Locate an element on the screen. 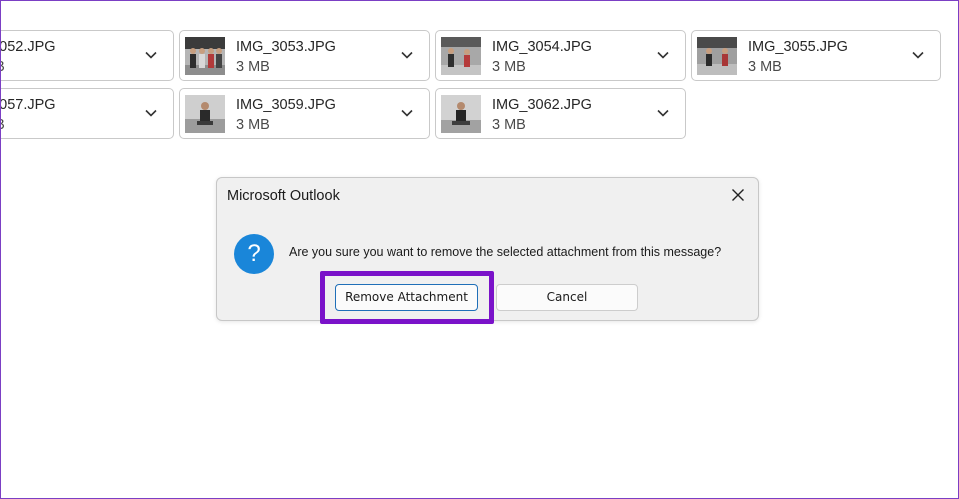 The image size is (959, 499). attachment-card: IMG_3053.JPG 3 MB is located at coordinates (304, 55).